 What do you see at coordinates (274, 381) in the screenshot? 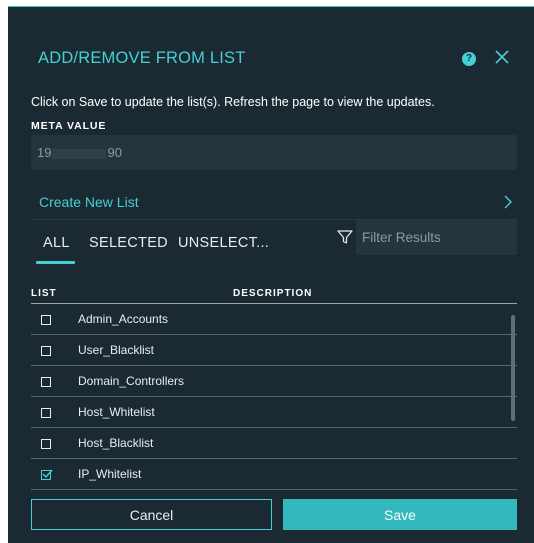
I see `table-row: Domain_Controllers` at bounding box center [274, 381].